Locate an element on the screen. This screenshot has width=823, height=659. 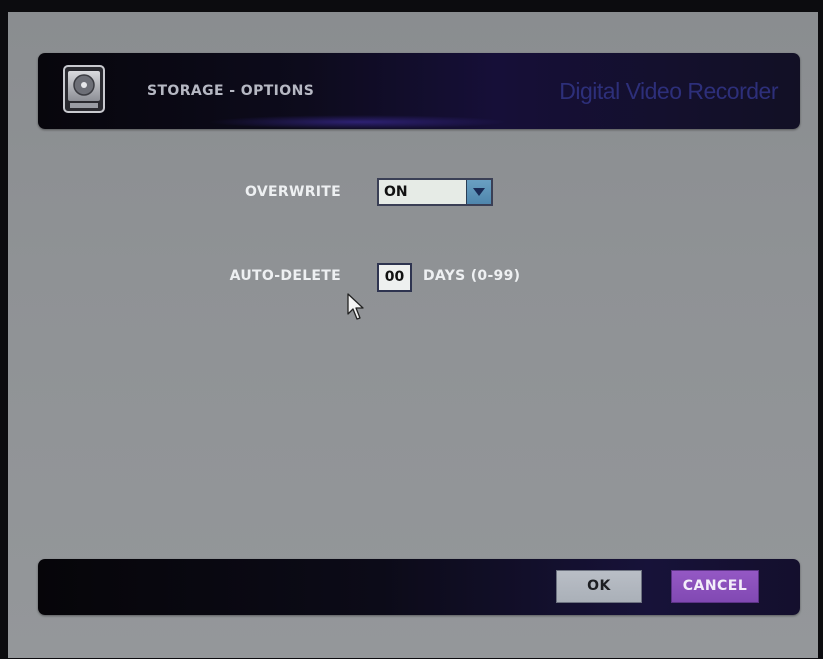
dropdown-button is located at coordinates (478, 192).